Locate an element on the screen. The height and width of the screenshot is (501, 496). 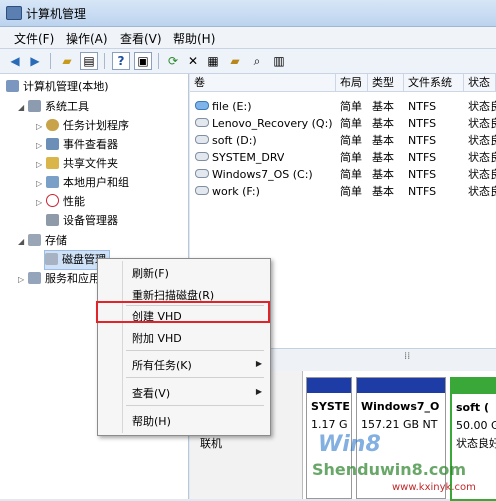
tree-item-event-viewer: ▷ 事件查看器 is located at coordinates (77, 145).